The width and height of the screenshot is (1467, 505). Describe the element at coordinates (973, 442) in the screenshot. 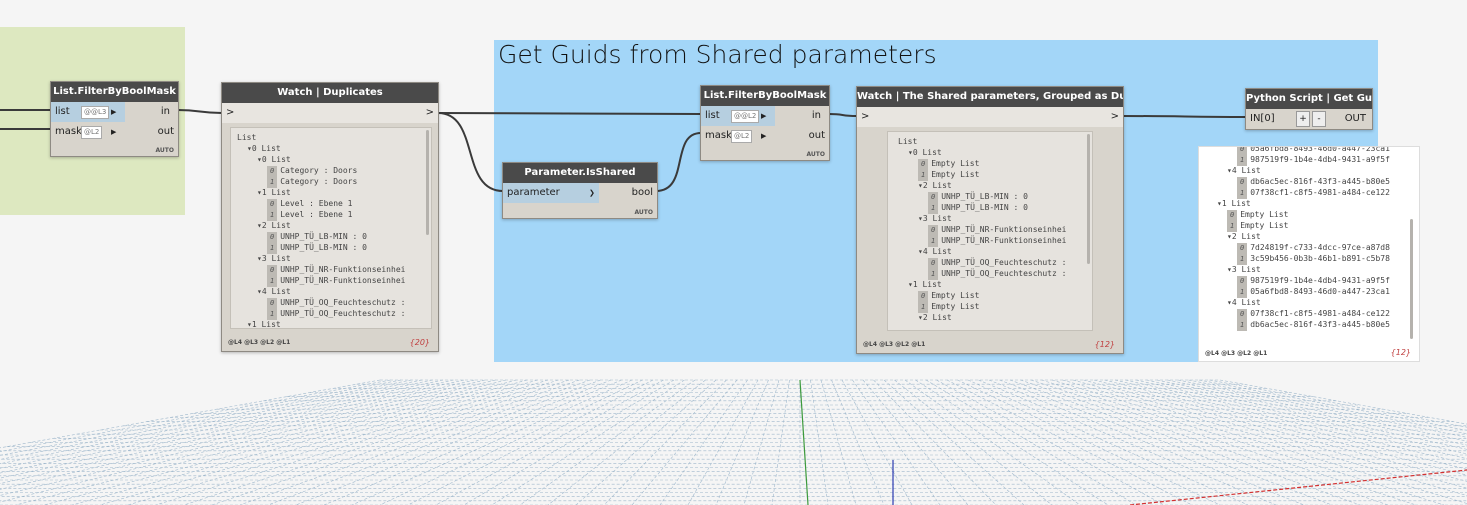

I see `grid-line` at that location.